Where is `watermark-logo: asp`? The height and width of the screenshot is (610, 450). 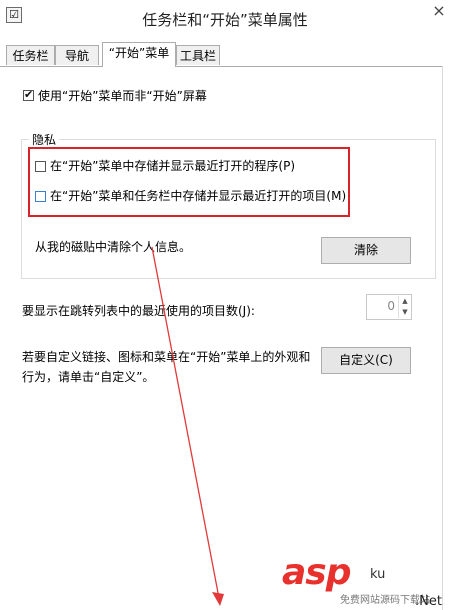 watermark-logo: asp is located at coordinates (316, 572).